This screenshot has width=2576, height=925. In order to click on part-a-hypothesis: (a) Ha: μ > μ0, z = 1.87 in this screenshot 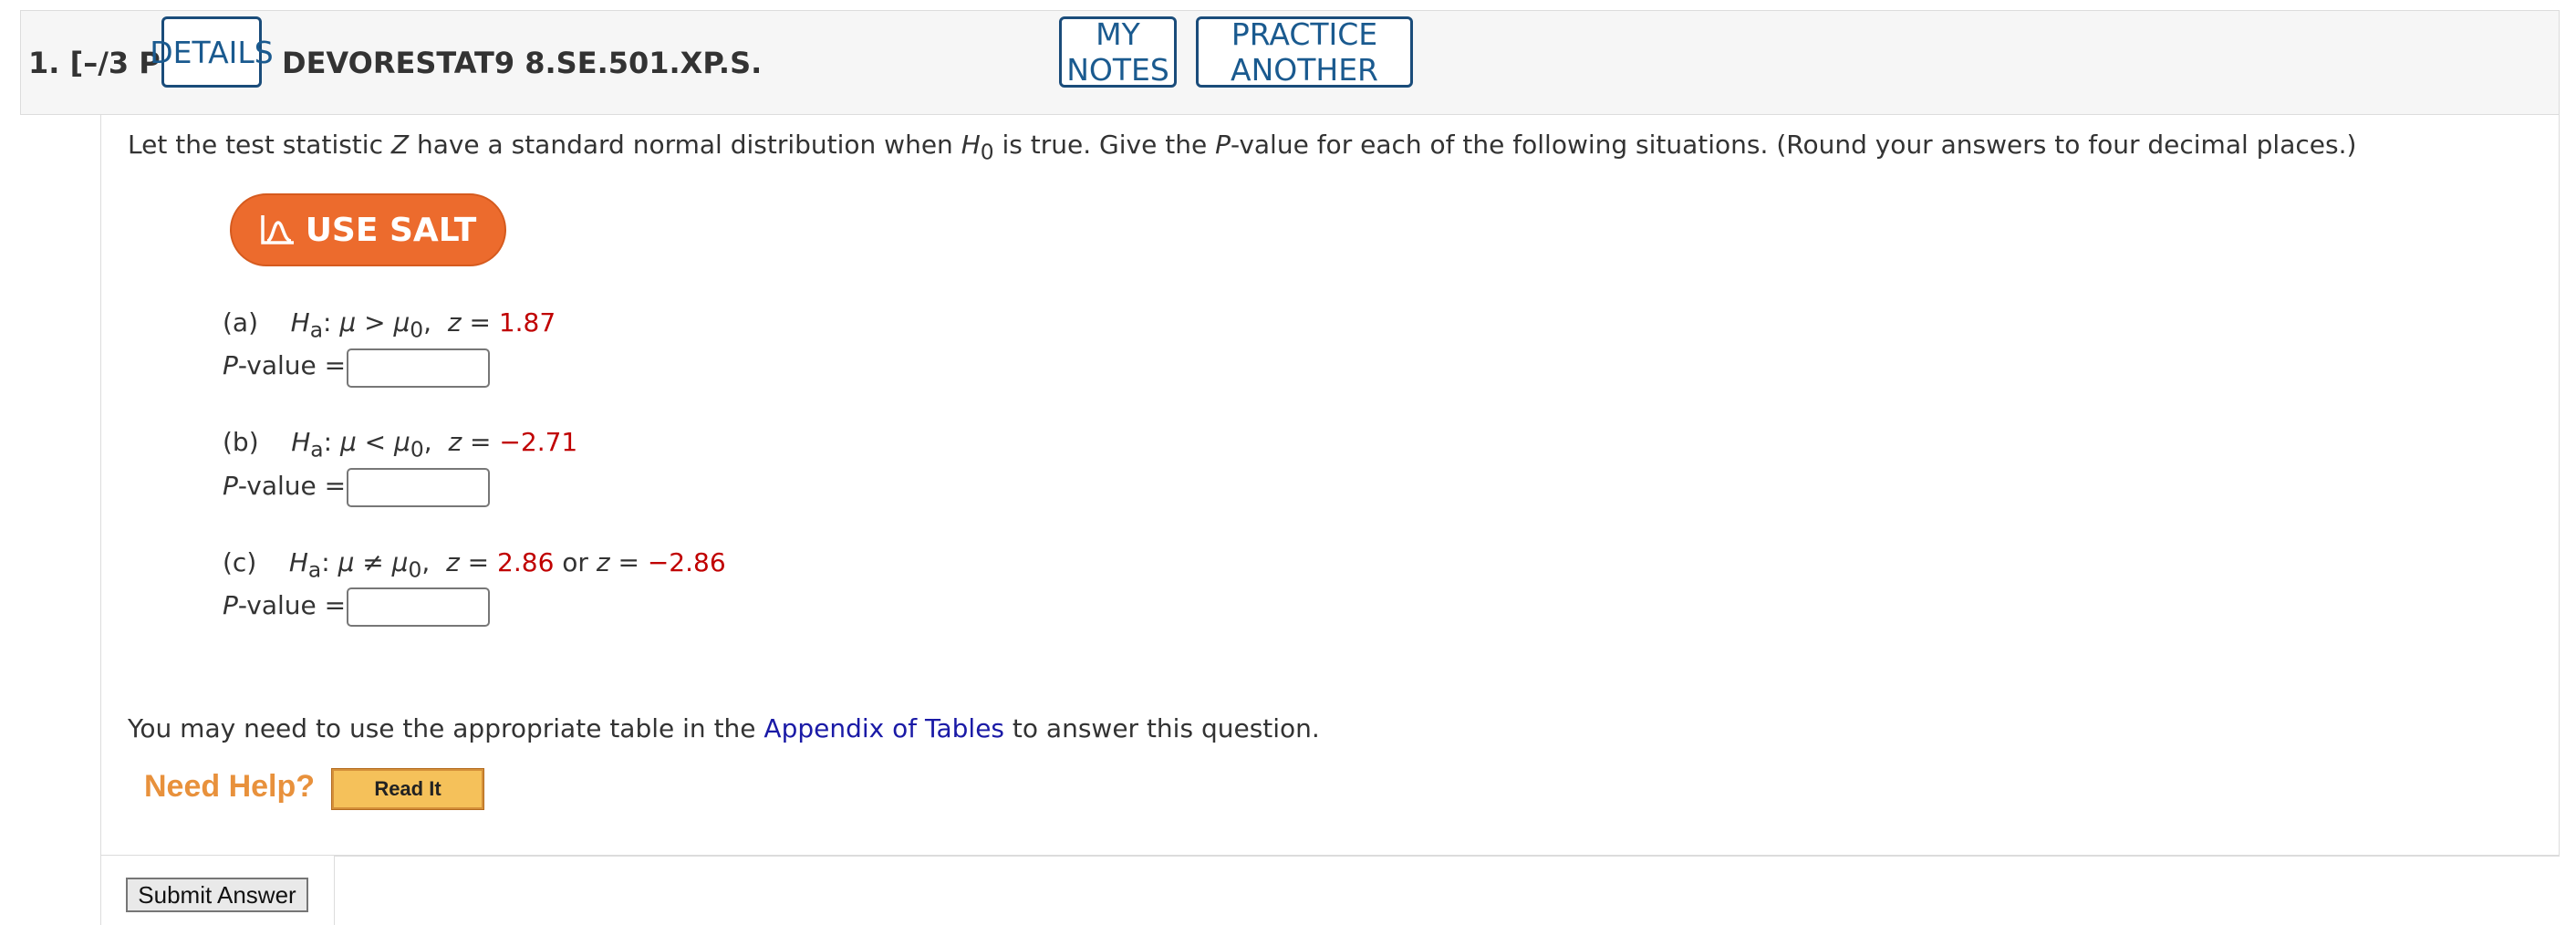, I will do `click(389, 325)`.